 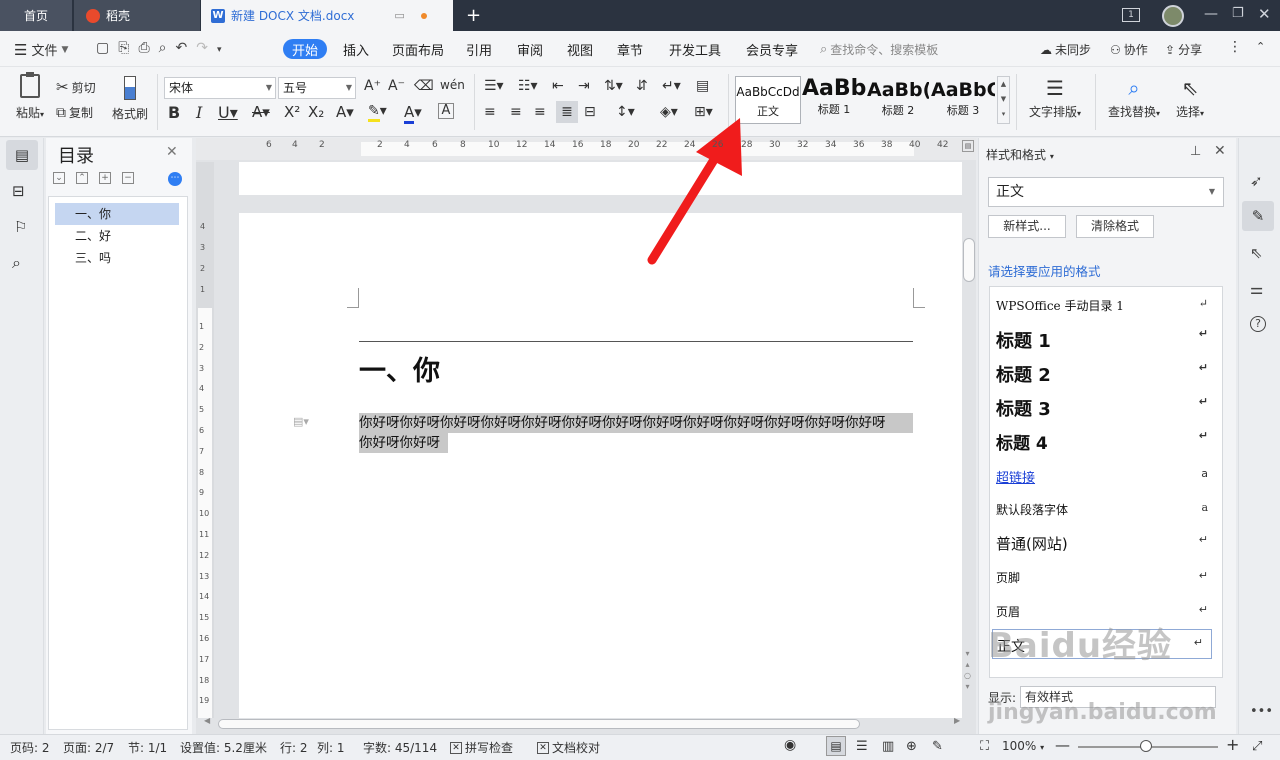 What do you see at coordinates (105, 178) in the screenshot?
I see `add-item-icon: +` at bounding box center [105, 178].